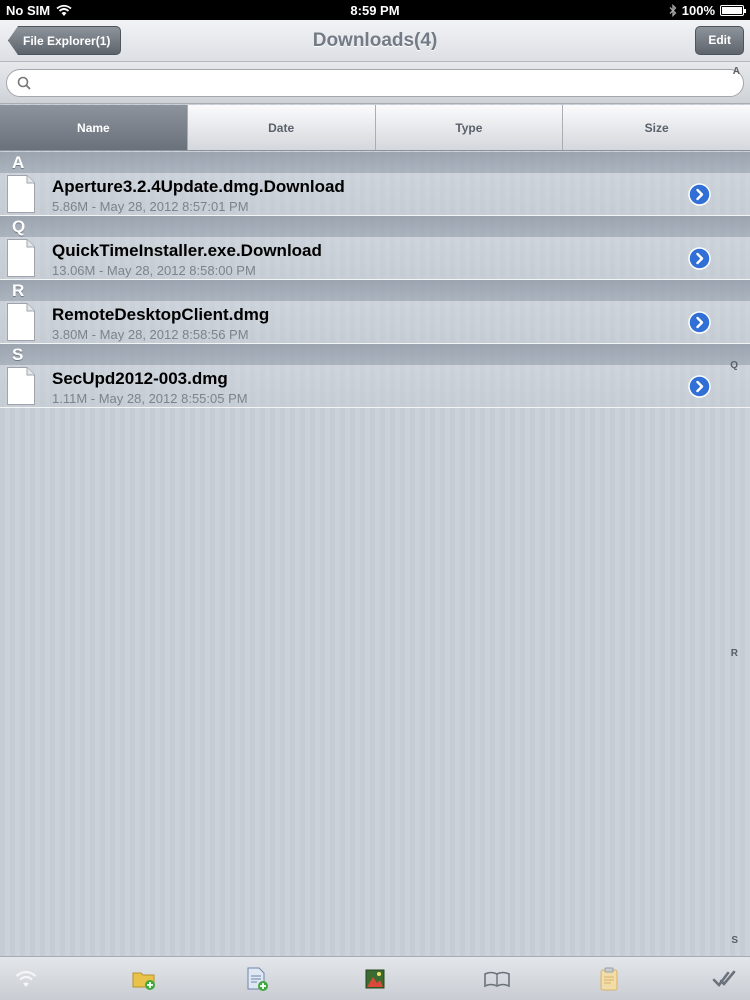 The image size is (750, 1000). I want to click on search-bar: A, so click(375, 83).